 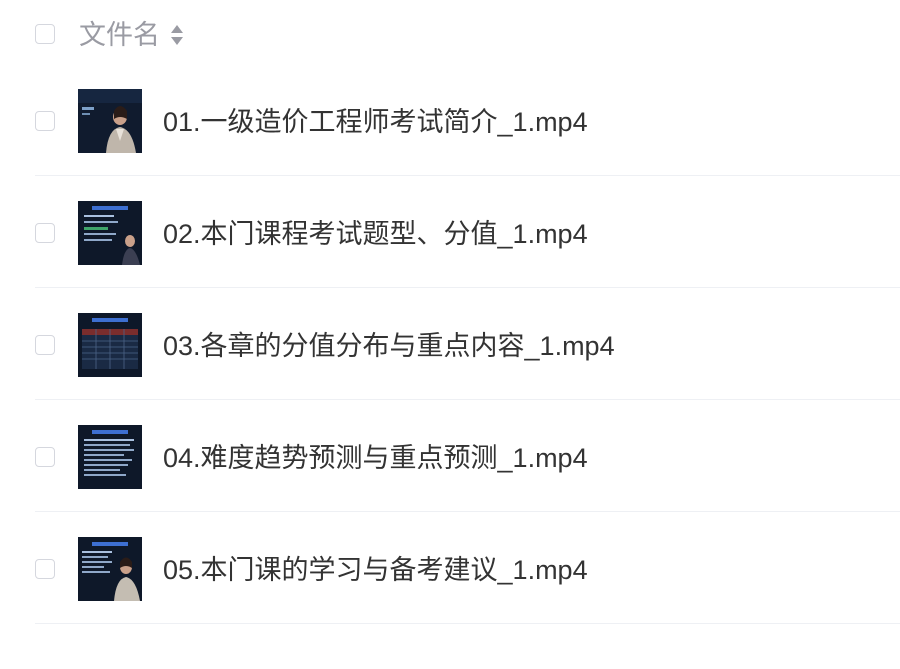 I want to click on column-header-filename: 文件名, so click(x=119, y=35).